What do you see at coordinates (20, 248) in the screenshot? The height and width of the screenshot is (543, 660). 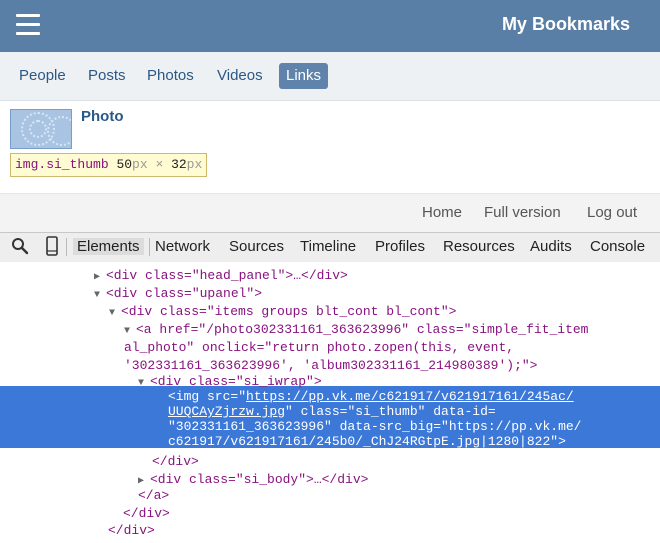 I see `search-icon` at bounding box center [20, 248].